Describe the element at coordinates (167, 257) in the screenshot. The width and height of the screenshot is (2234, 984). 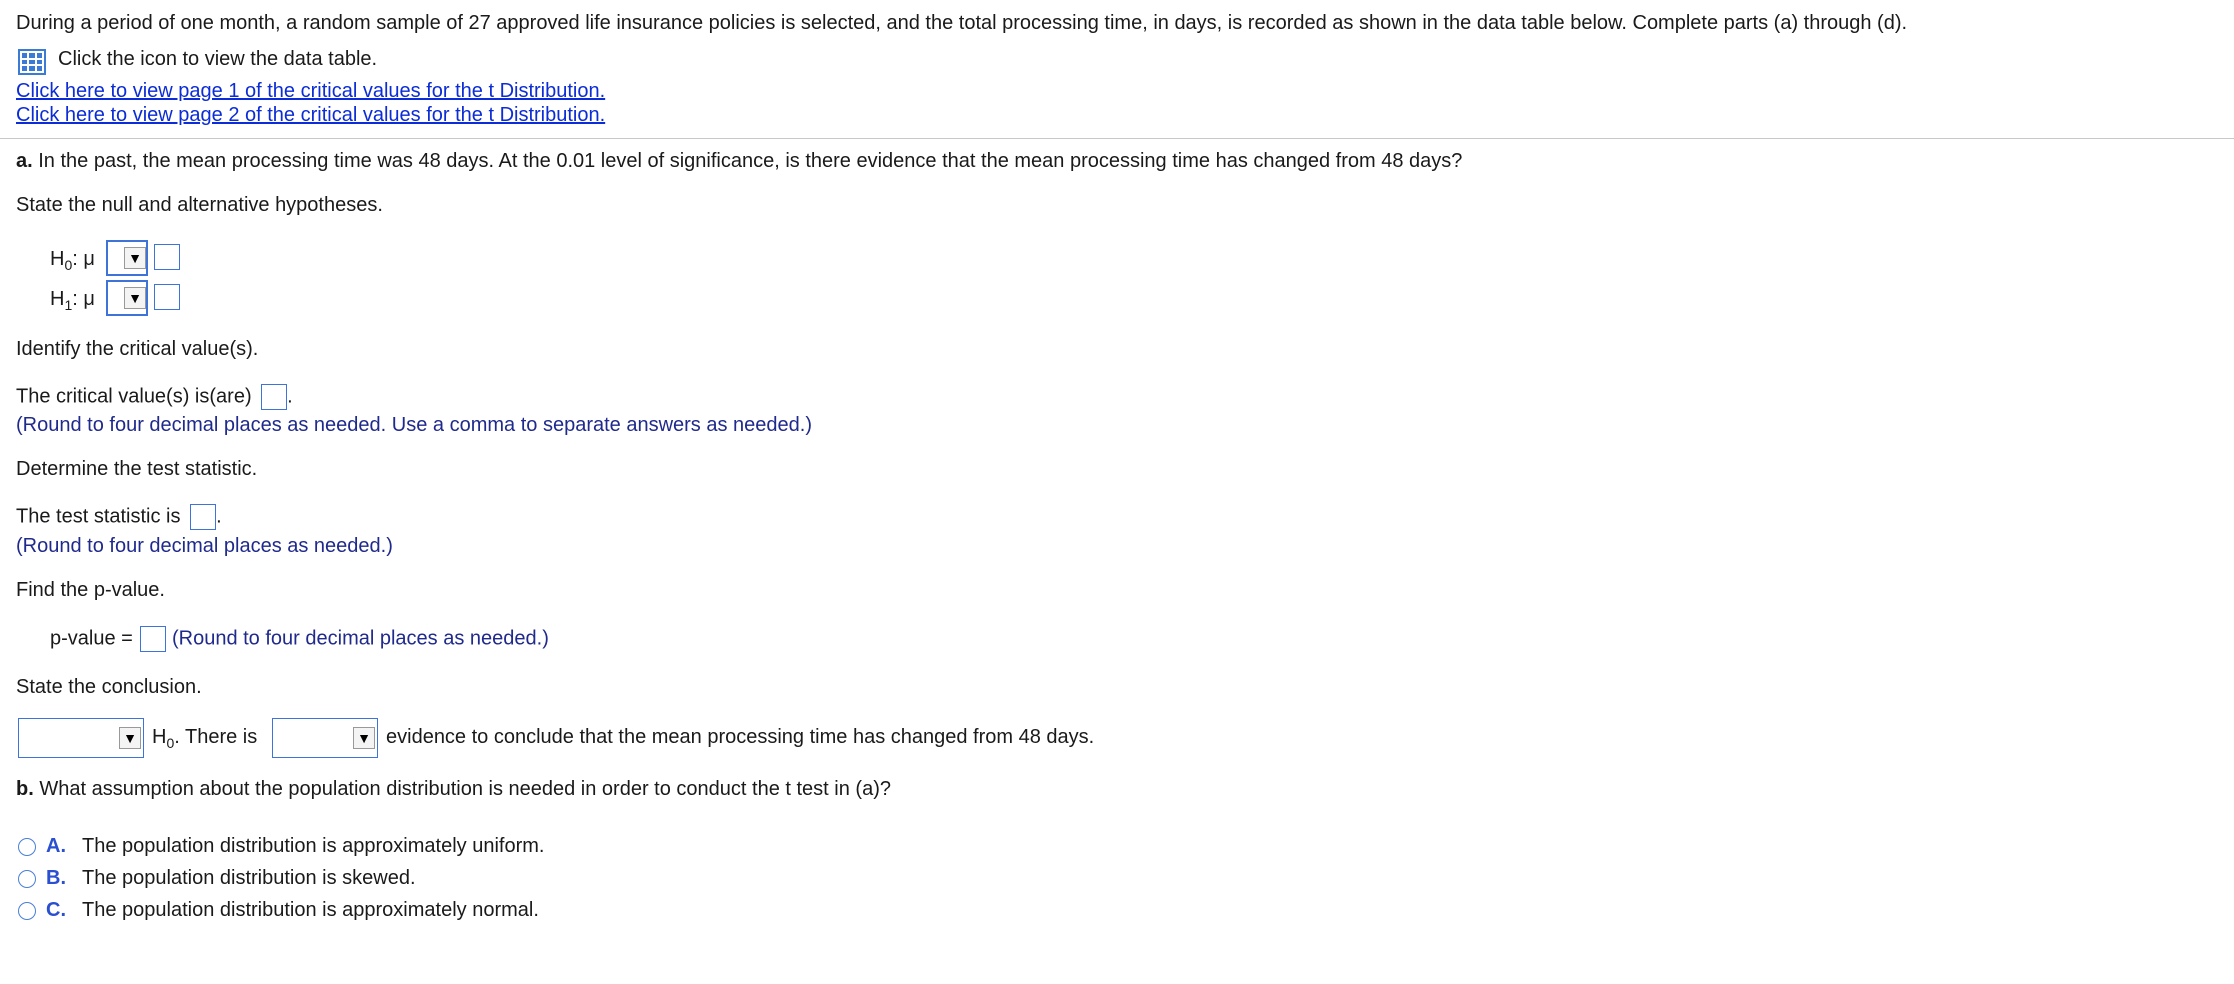
I see `h0-value-input` at that location.